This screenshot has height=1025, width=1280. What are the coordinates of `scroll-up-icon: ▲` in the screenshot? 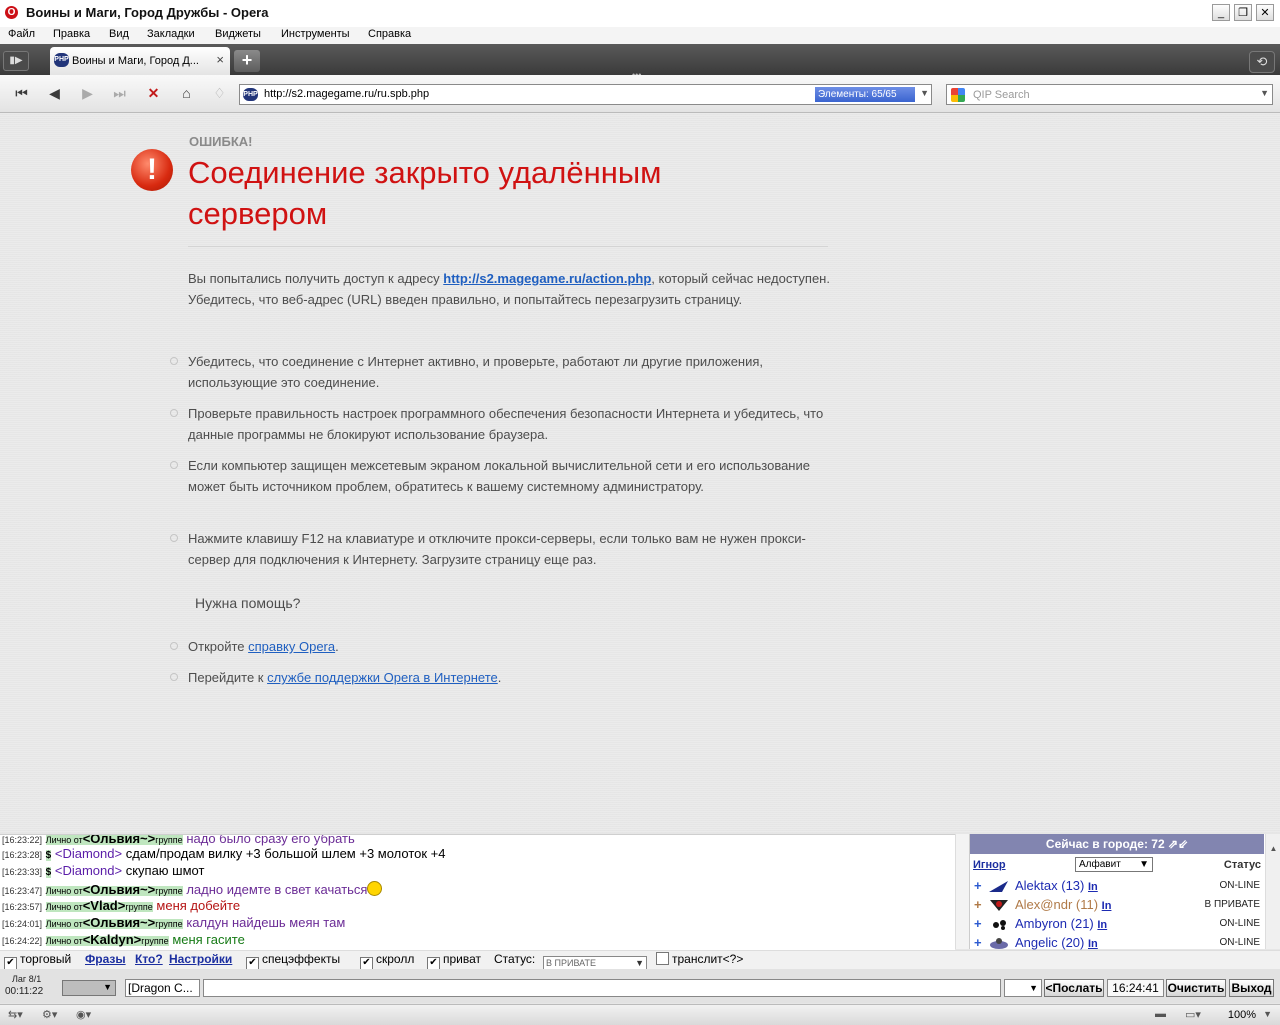 It's located at (1273, 848).